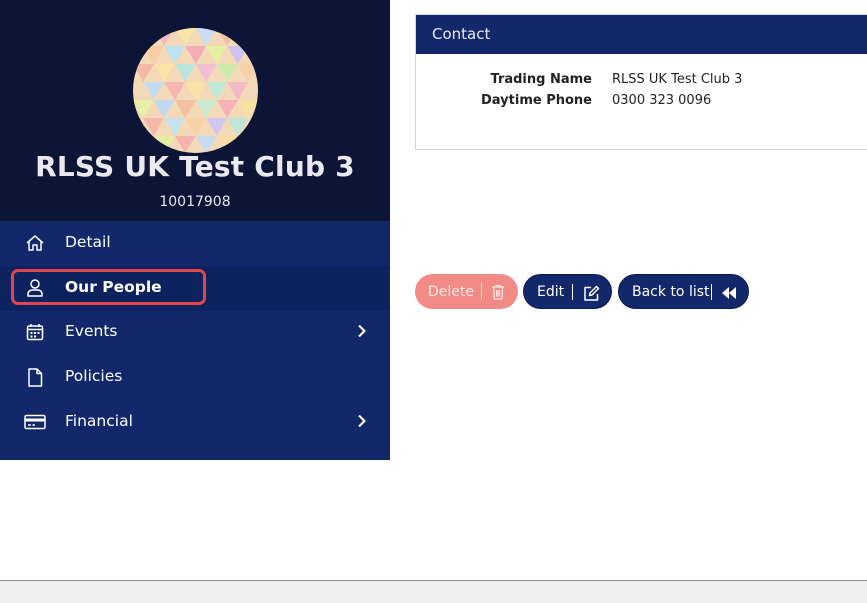  I want to click on edit-icon, so click(591, 293).